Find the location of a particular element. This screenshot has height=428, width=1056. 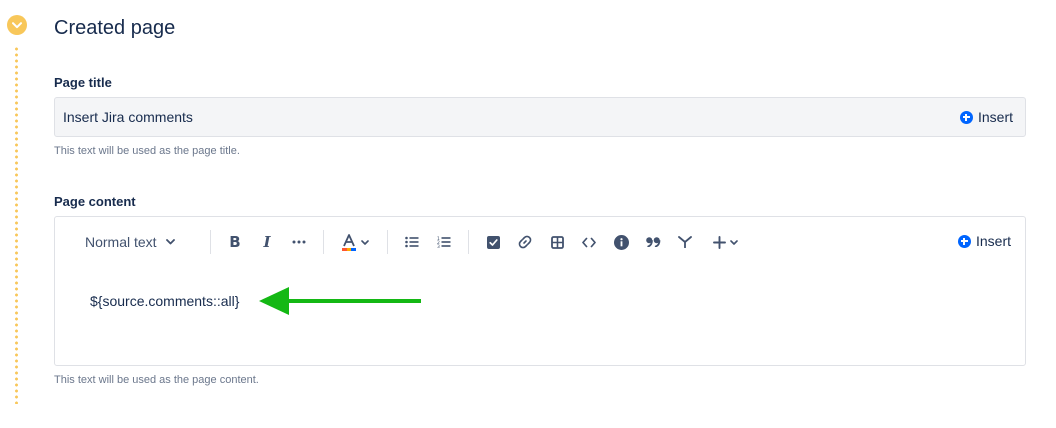

section-title: Created page is located at coordinates (115, 28).